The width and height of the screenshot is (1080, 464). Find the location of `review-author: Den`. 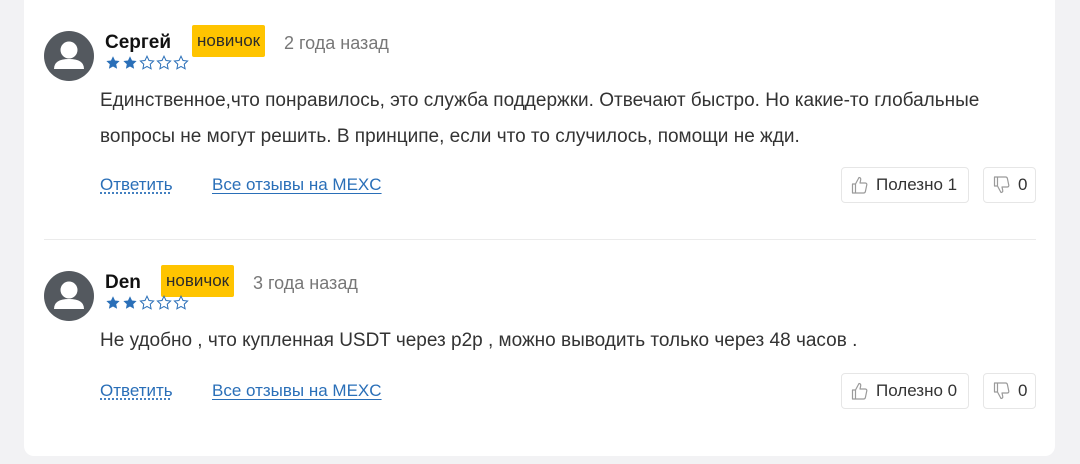

review-author: Den is located at coordinates (123, 283).